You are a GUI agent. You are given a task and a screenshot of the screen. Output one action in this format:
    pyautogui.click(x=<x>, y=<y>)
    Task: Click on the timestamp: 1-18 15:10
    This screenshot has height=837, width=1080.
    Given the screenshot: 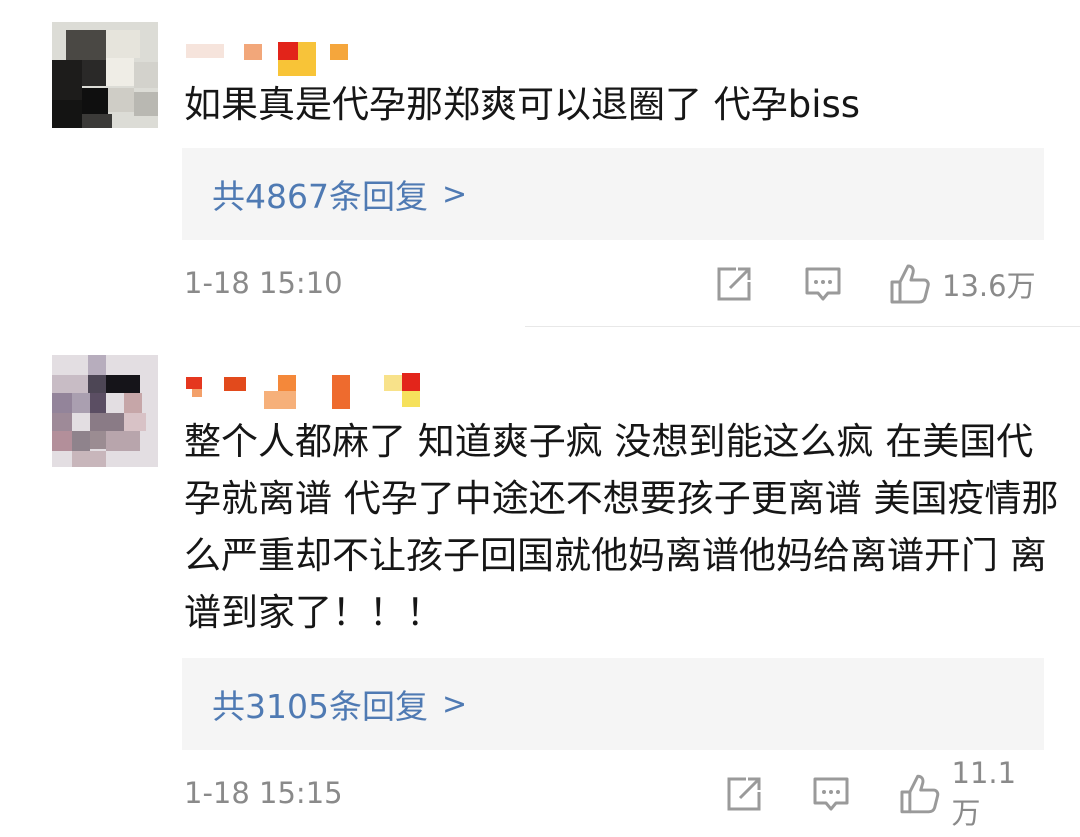 What is the action you would take?
    pyautogui.click(x=263, y=283)
    